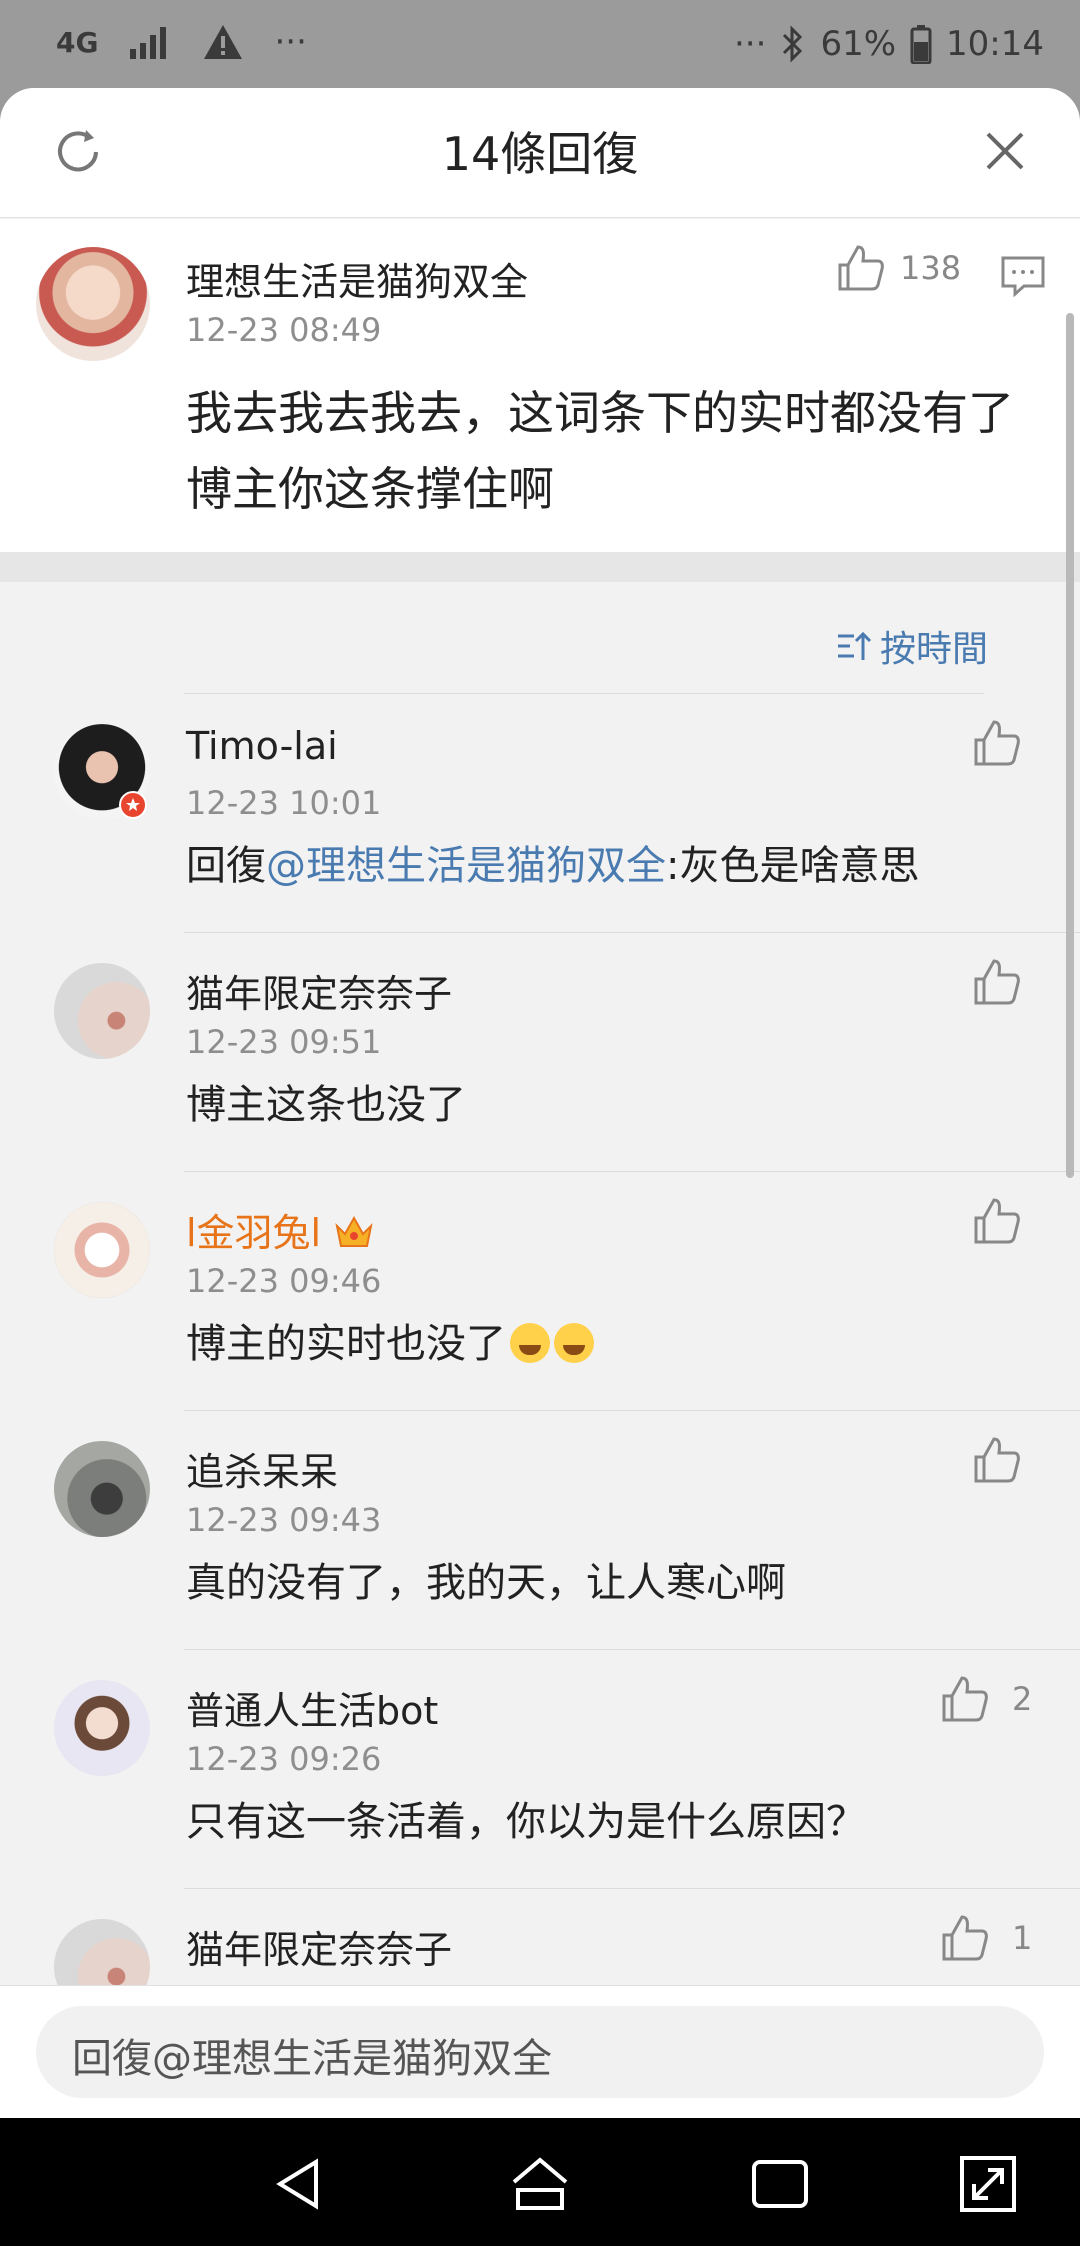 The height and width of the screenshot is (2246, 1080). What do you see at coordinates (346, 1344) in the screenshot?
I see `reply-content: 博主的实时也没了` at bounding box center [346, 1344].